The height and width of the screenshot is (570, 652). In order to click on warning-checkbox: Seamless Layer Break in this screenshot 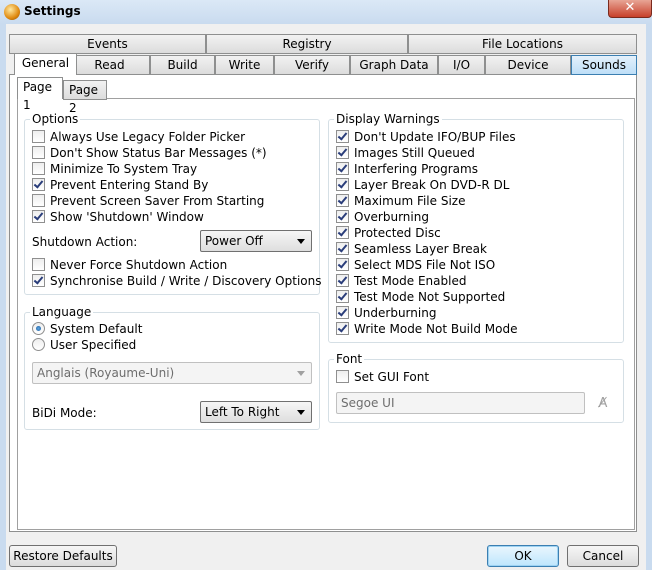, I will do `click(411, 249)`.